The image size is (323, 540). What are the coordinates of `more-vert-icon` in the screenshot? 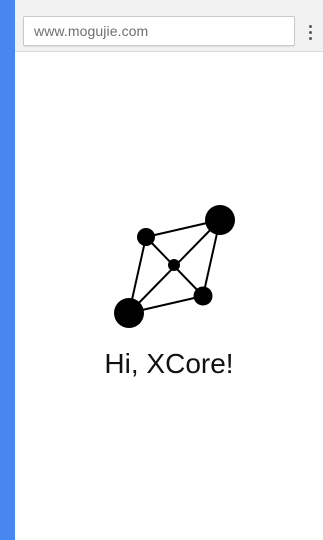 It's located at (310, 32).